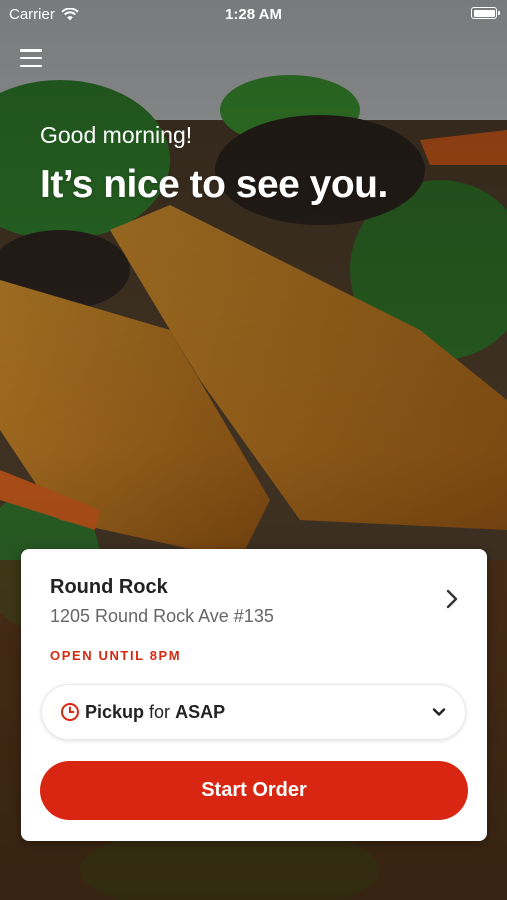 The image size is (507, 900). What do you see at coordinates (485, 13) in the screenshot?
I see `battery-icon` at bounding box center [485, 13].